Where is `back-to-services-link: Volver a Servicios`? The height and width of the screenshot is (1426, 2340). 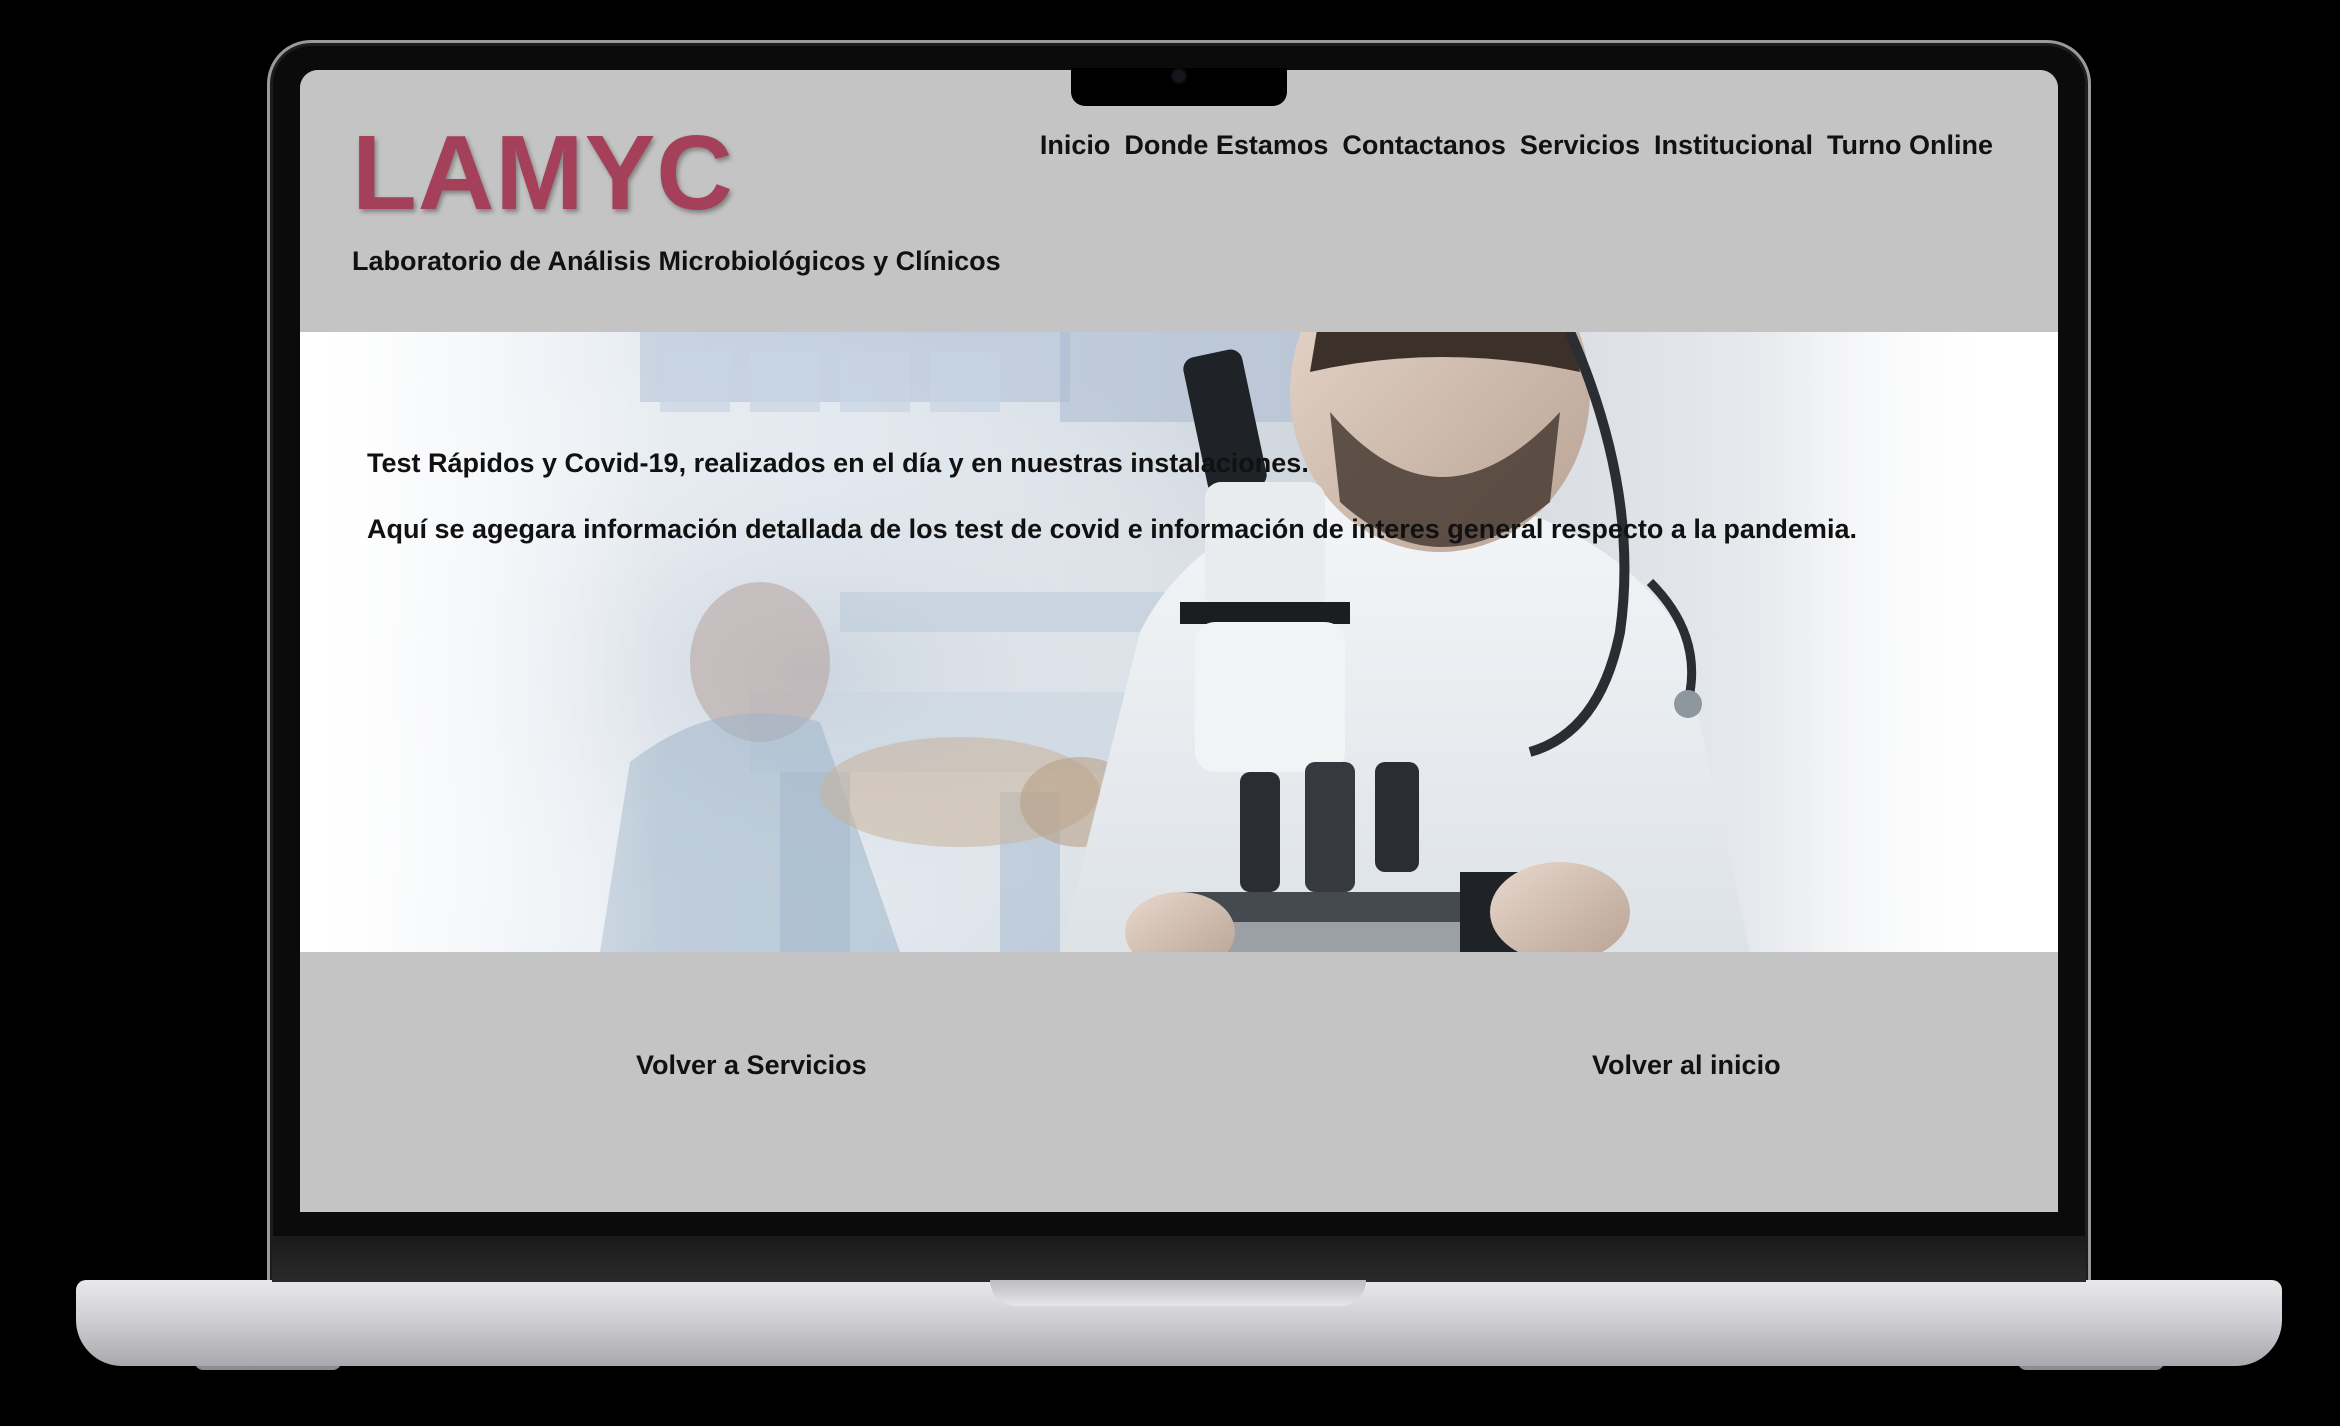 back-to-services-link: Volver a Servicios is located at coordinates (751, 1065).